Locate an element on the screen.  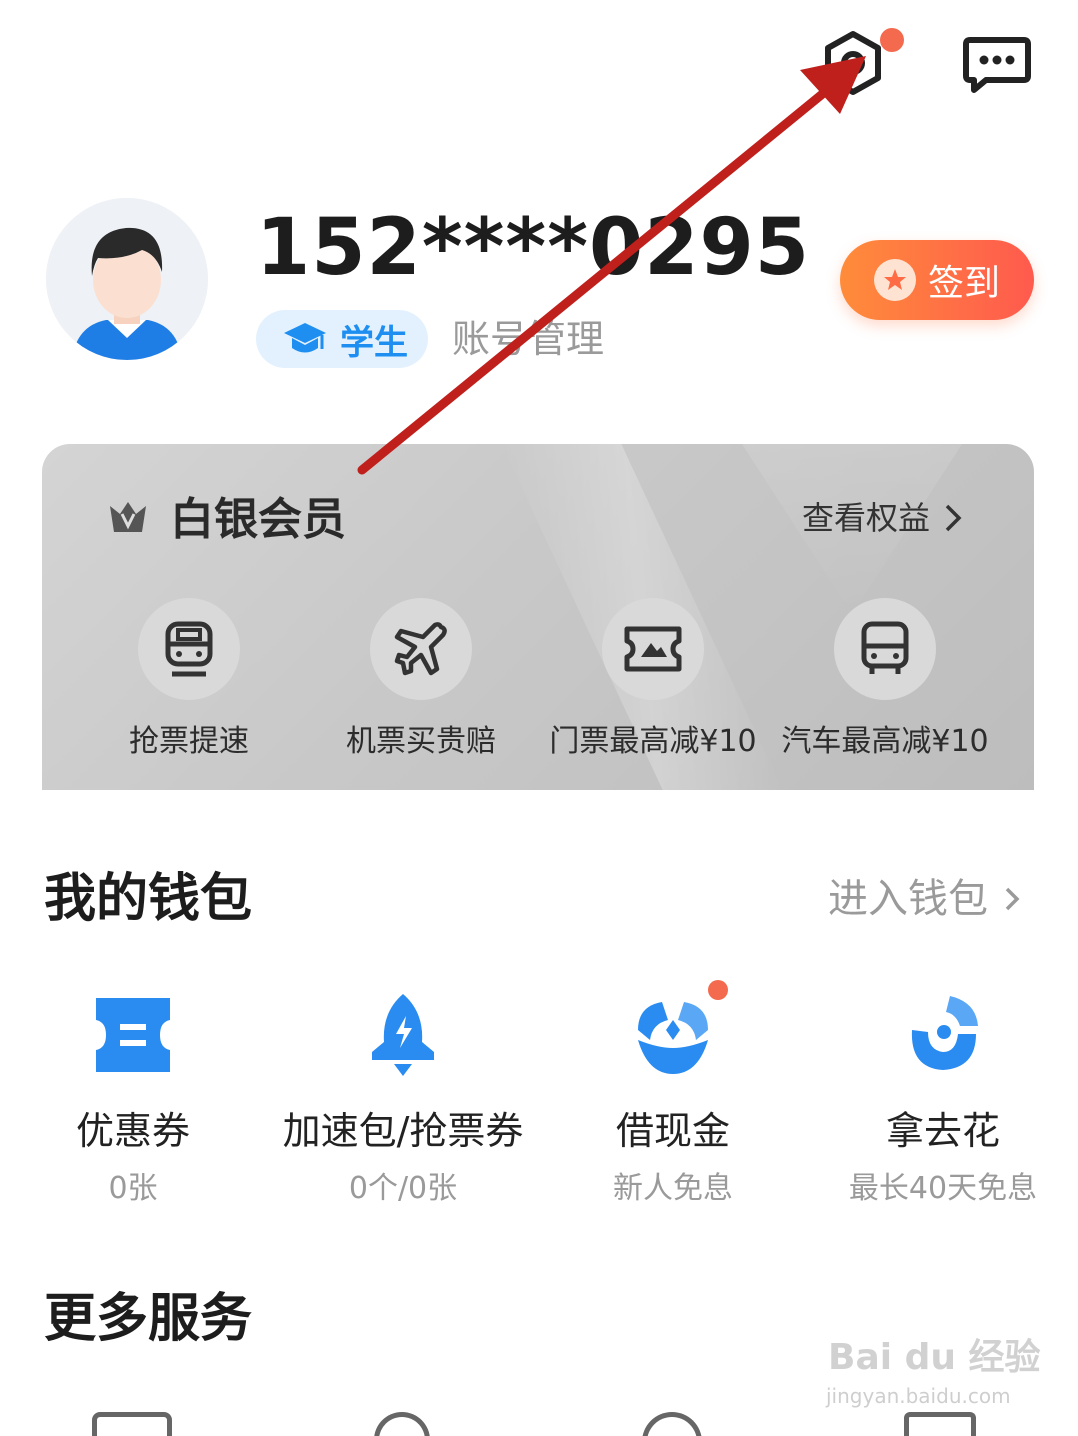
wallet-coupon: 优惠券 0张 is located at coordinates (134, 1098).